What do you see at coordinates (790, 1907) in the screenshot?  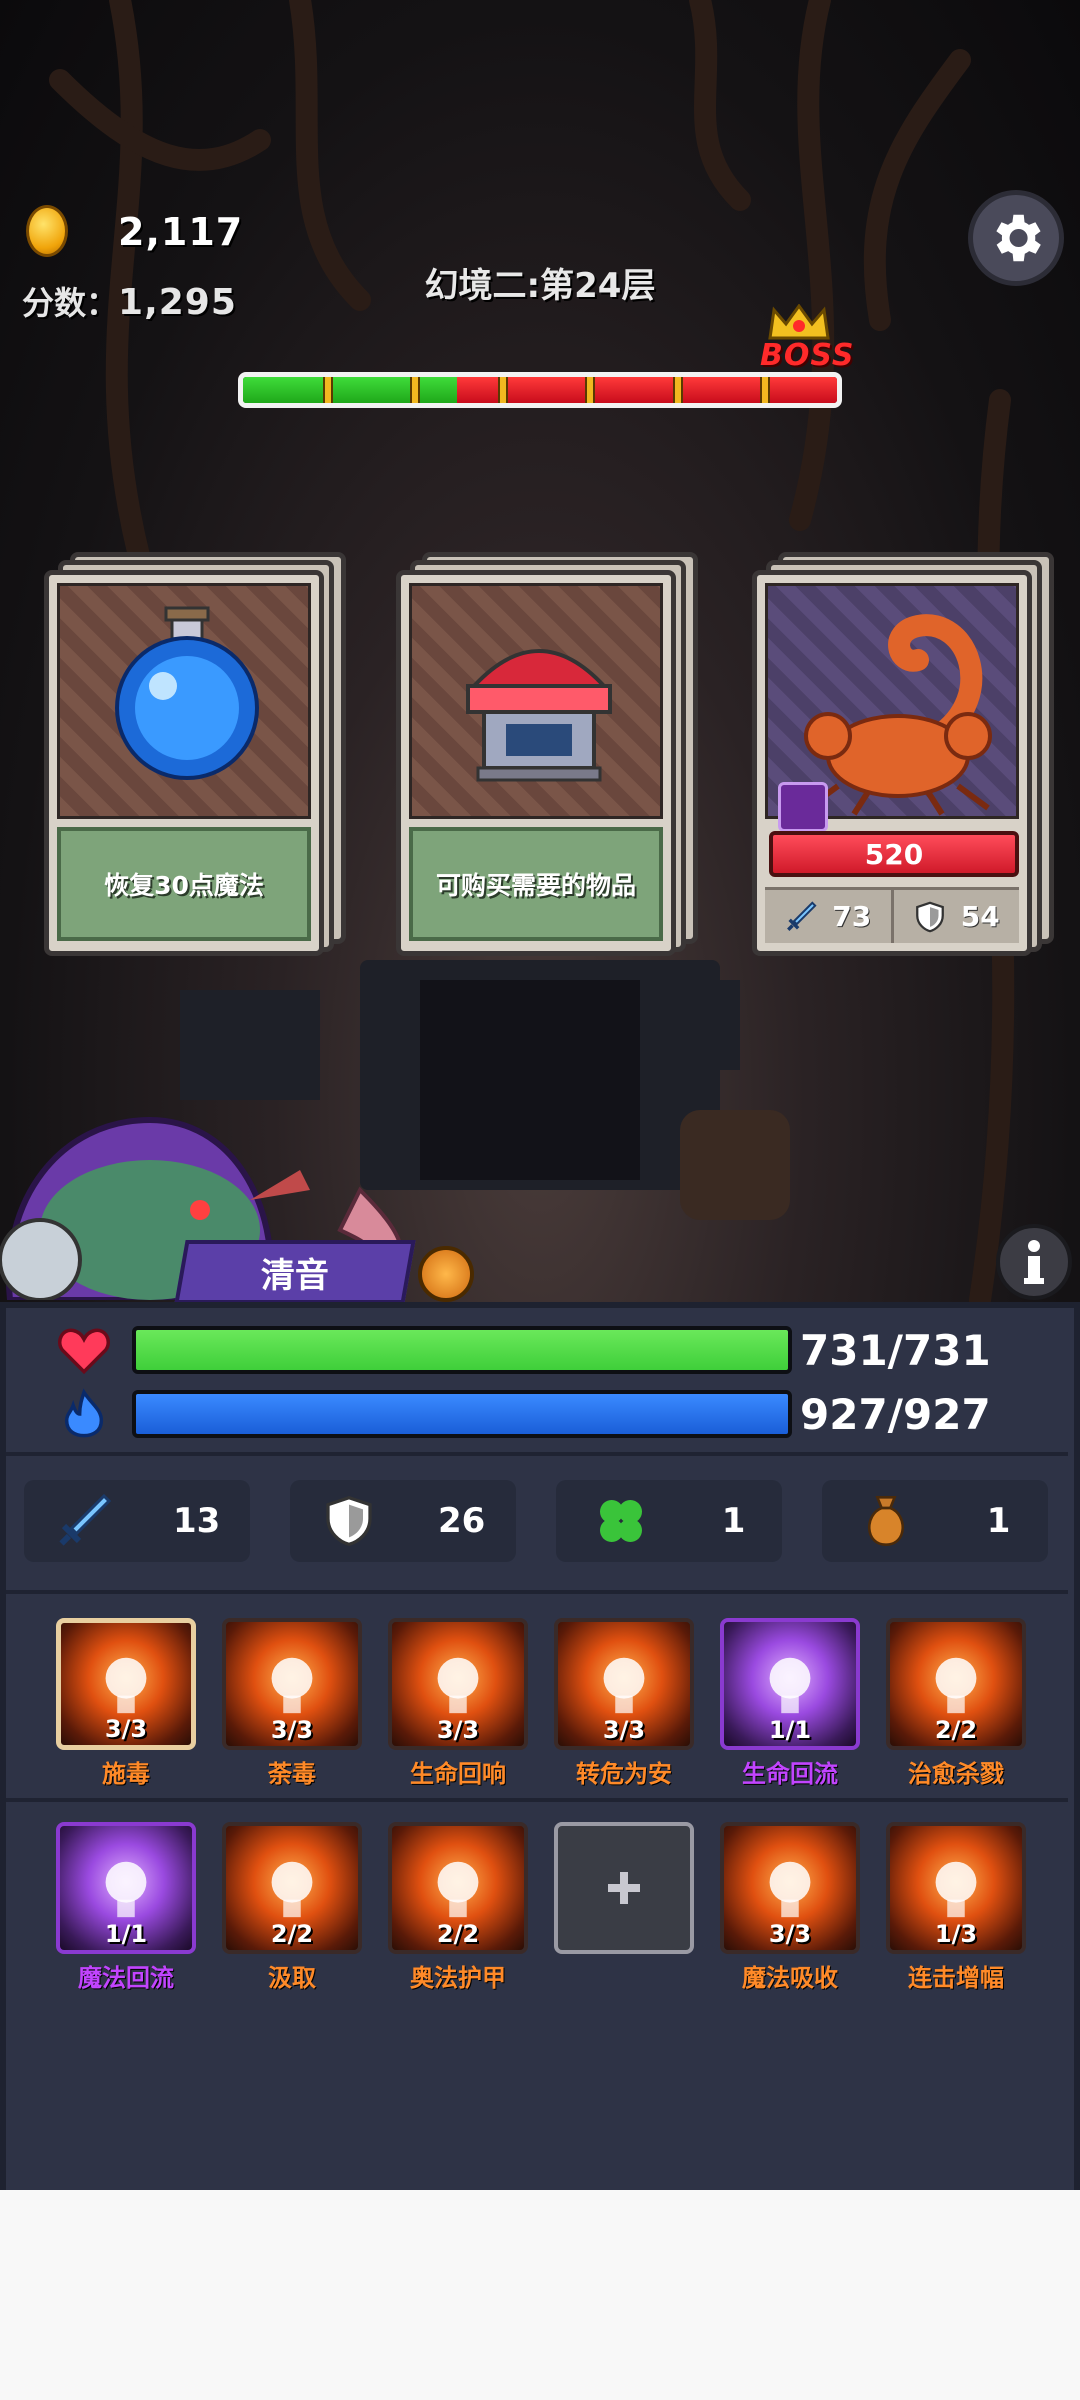 I see `skill-slot: 3/3 魔法吸收` at bounding box center [790, 1907].